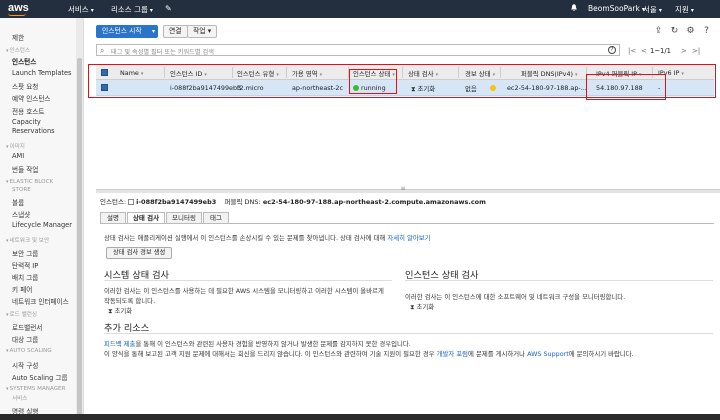 This screenshot has width=720, height=420. Describe the element at coordinates (360, 417) in the screenshot. I see `taskbar` at that location.